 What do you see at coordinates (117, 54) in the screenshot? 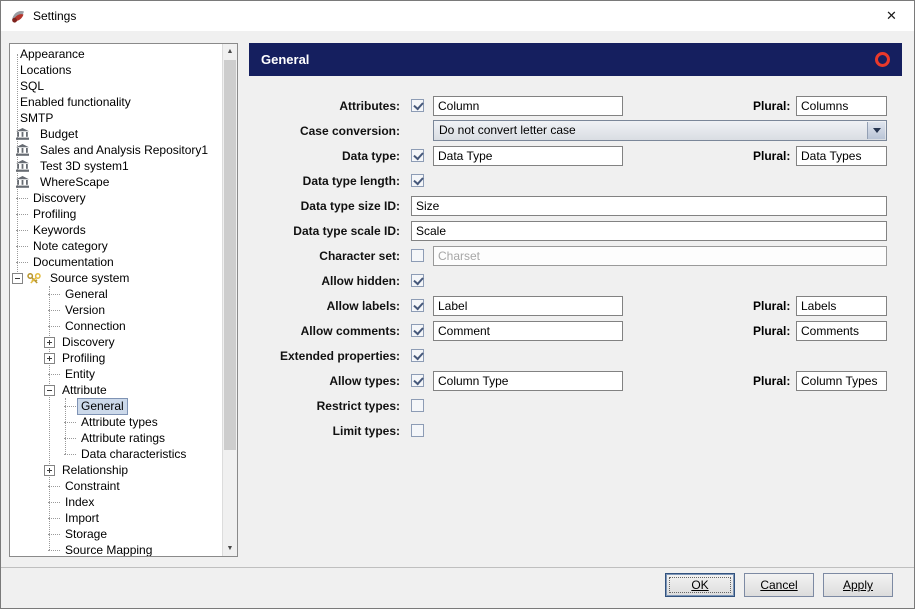
I see `tree-item-appearance: Appearance` at bounding box center [117, 54].